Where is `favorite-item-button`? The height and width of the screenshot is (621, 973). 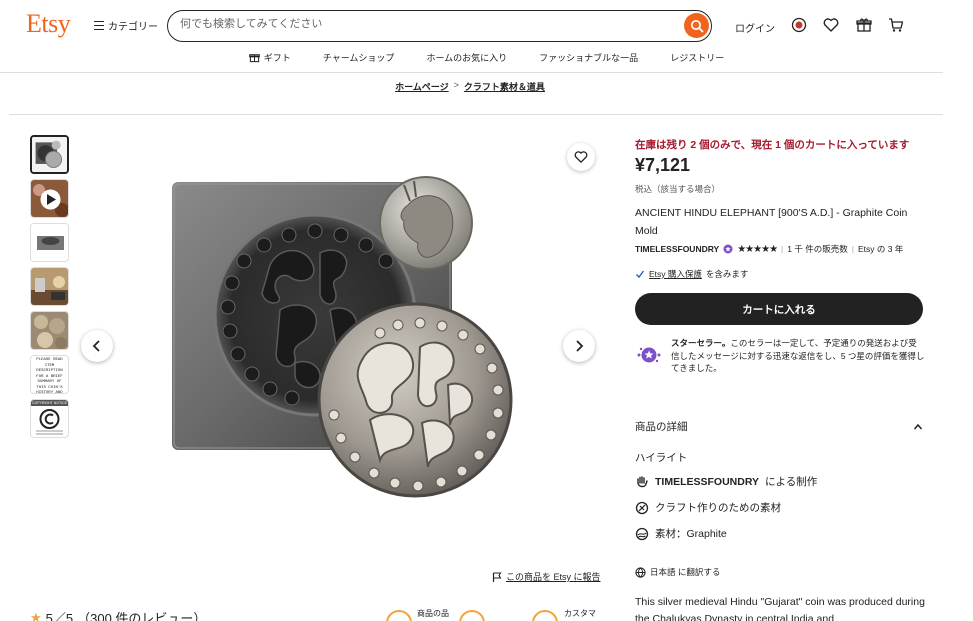 favorite-item-button is located at coordinates (581, 157).